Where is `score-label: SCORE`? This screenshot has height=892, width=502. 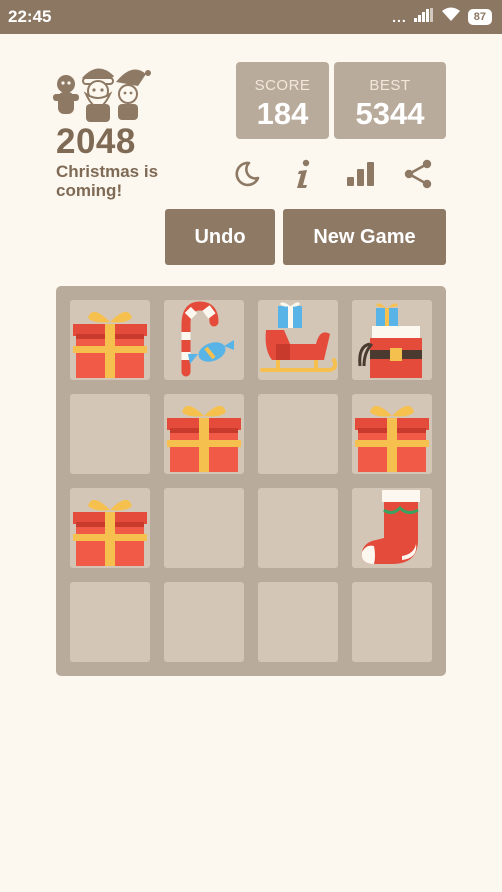
score-label: SCORE is located at coordinates (282, 85).